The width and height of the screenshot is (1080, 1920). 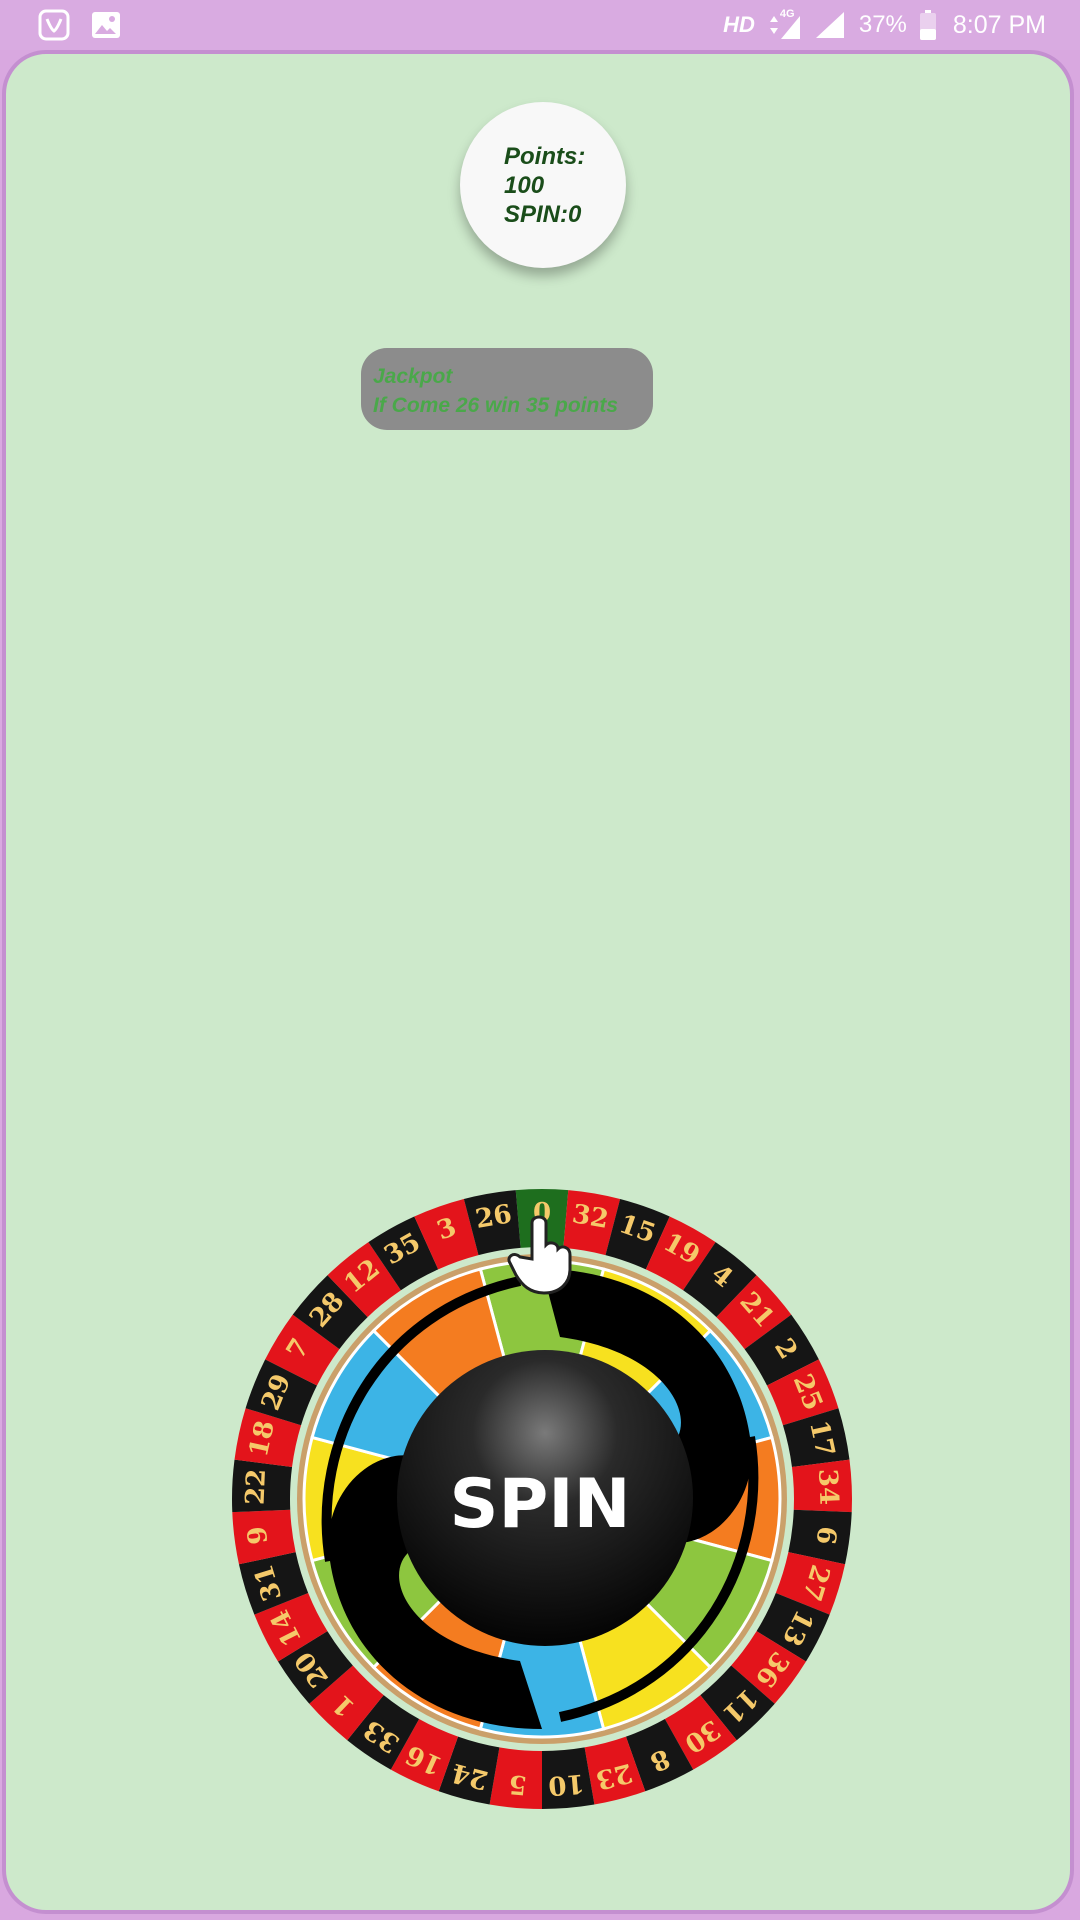 I want to click on spin-button-label: SPIN, so click(x=539, y=1504).